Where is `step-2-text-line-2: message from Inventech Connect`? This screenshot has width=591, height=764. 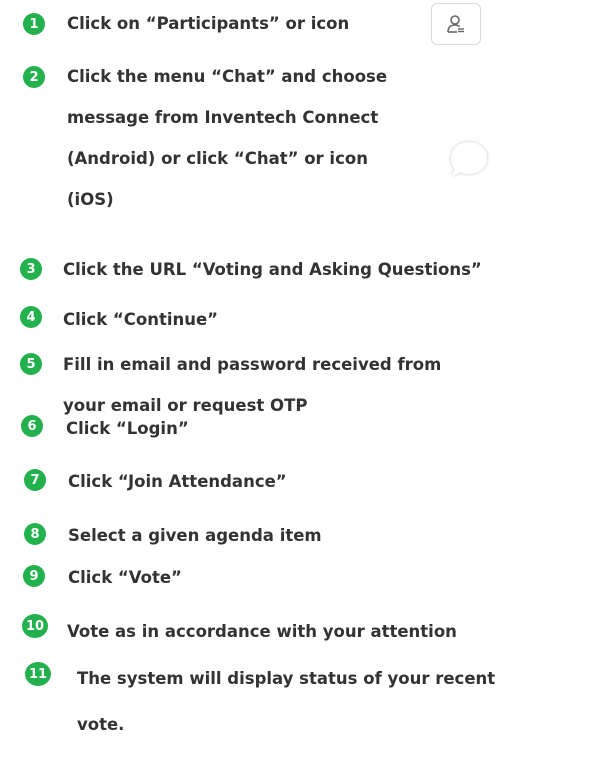 step-2-text-line-2: message from Inventech Connect is located at coordinates (223, 117).